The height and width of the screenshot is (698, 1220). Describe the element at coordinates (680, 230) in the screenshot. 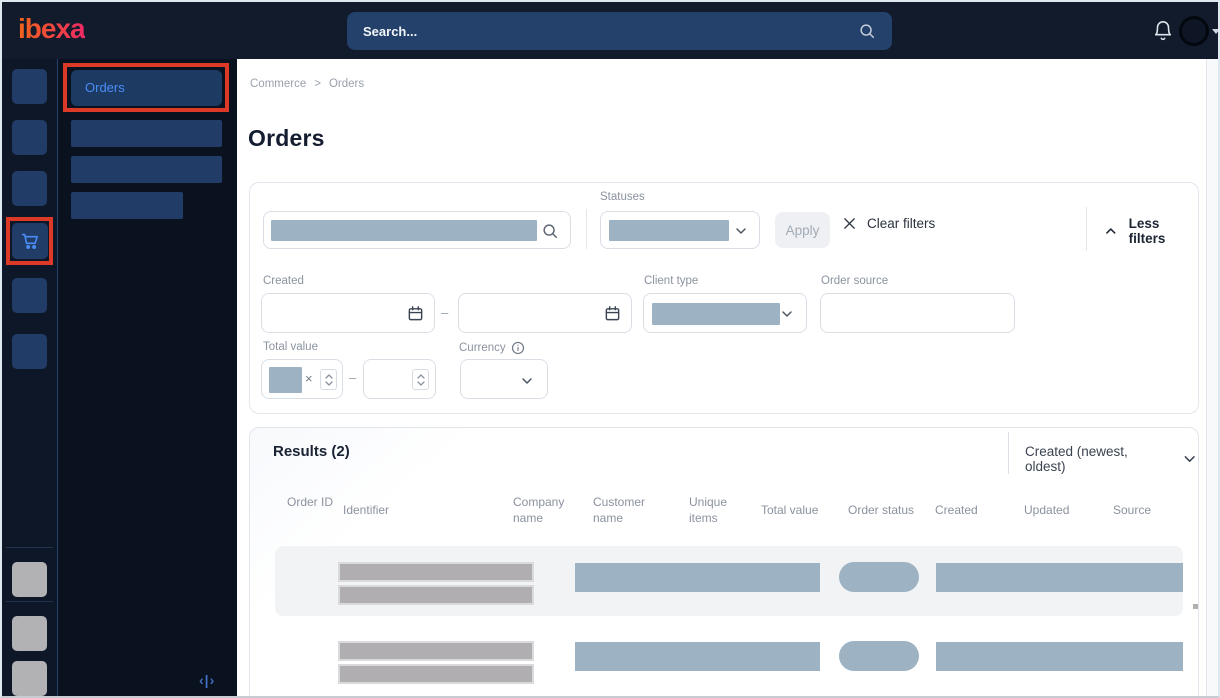

I see `statuses-select` at that location.